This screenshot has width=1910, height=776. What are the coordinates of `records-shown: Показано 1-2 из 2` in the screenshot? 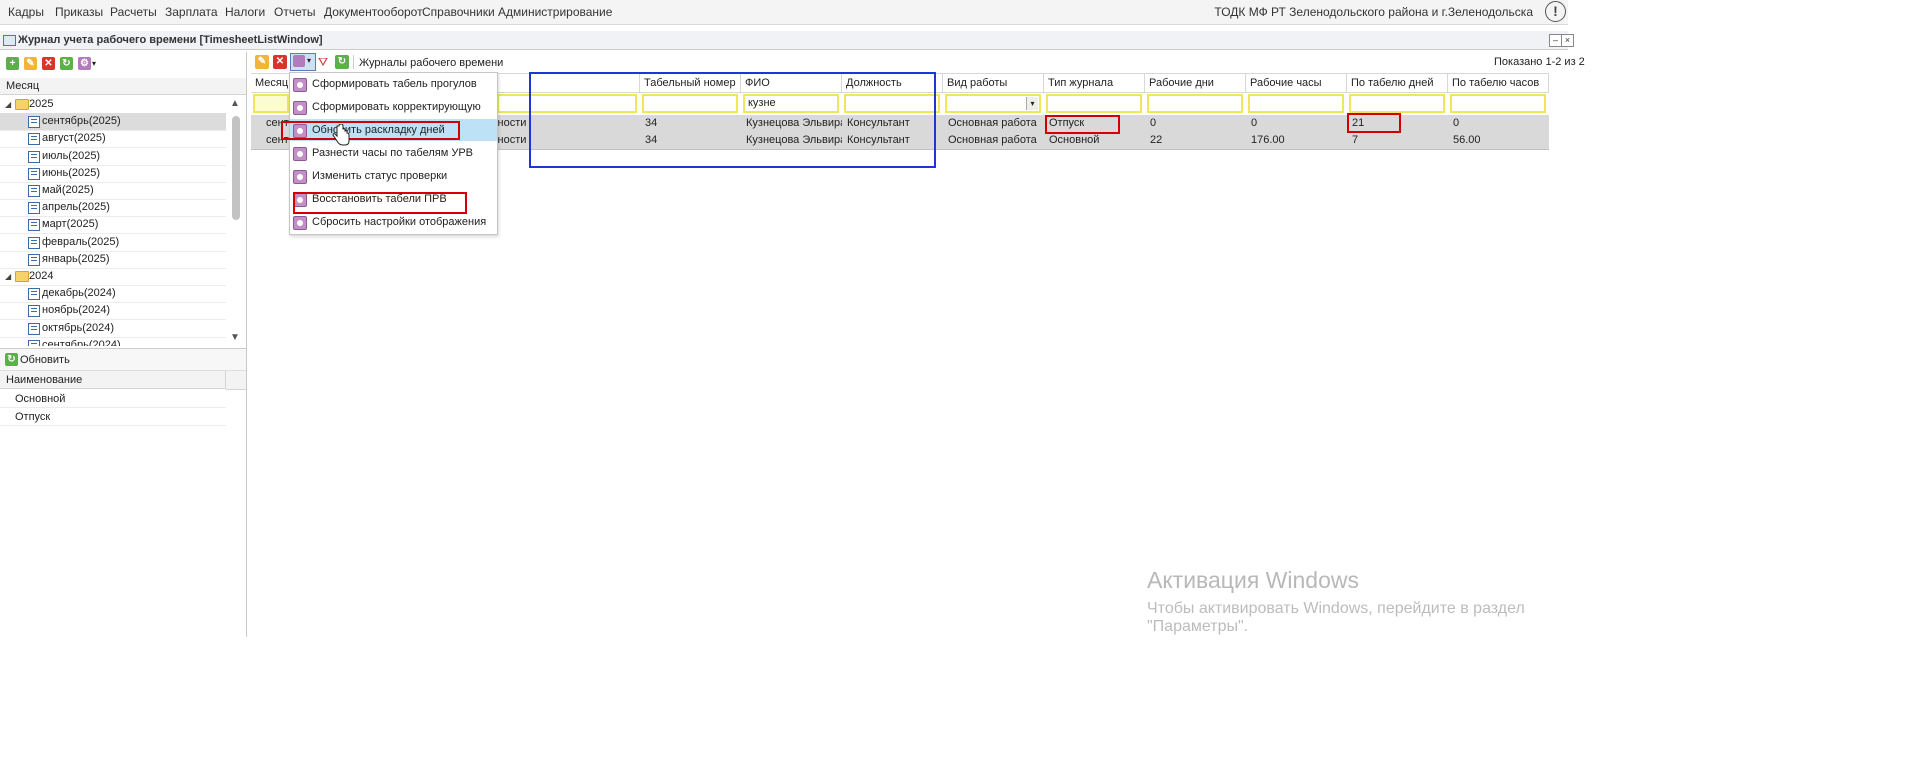 It's located at (1539, 62).